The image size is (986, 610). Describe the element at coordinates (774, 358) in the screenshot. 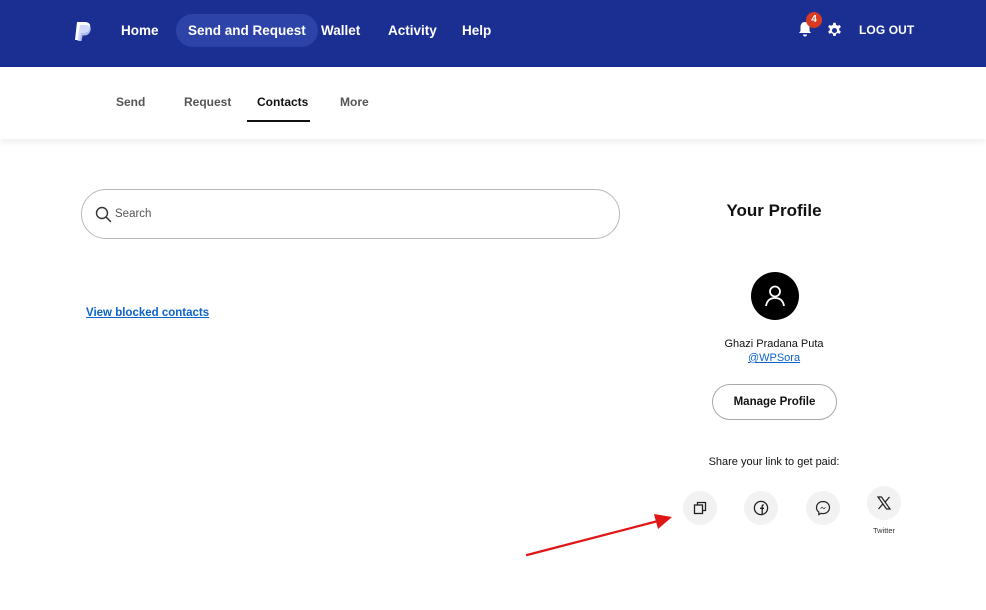

I see `profile-handle-link: @WPSora` at that location.